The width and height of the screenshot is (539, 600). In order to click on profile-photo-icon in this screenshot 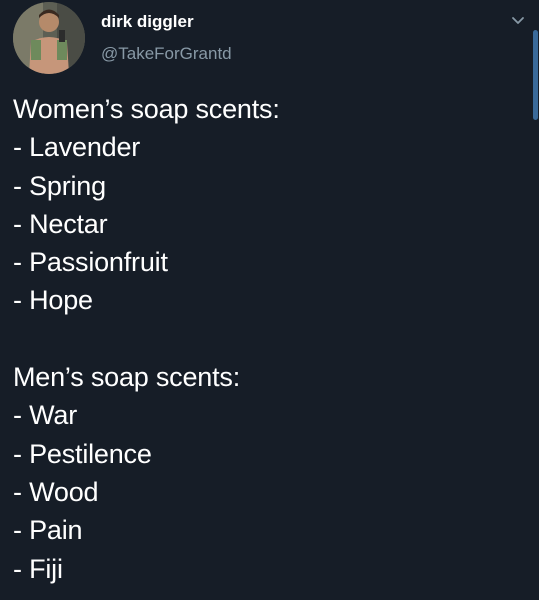, I will do `click(49, 38)`.